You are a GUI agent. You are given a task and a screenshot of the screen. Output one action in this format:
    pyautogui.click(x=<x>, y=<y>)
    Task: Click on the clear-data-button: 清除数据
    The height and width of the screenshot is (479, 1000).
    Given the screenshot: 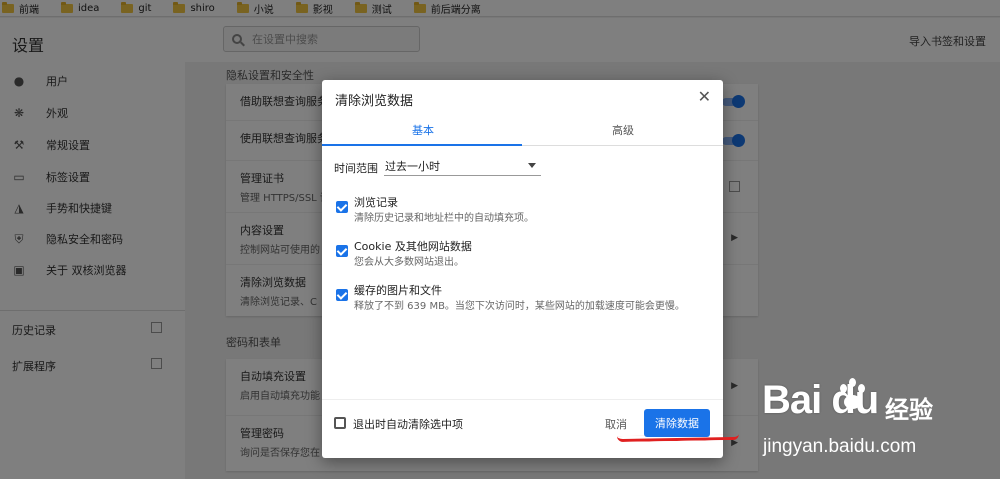 What is the action you would take?
    pyautogui.click(x=677, y=423)
    